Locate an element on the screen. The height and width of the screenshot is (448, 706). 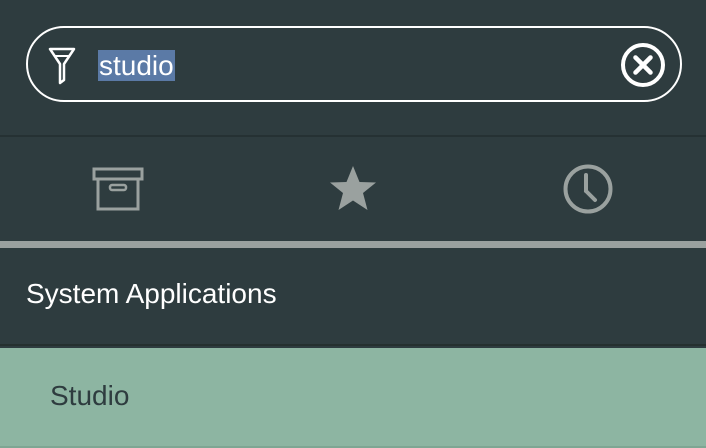
star-icon is located at coordinates (352, 188).